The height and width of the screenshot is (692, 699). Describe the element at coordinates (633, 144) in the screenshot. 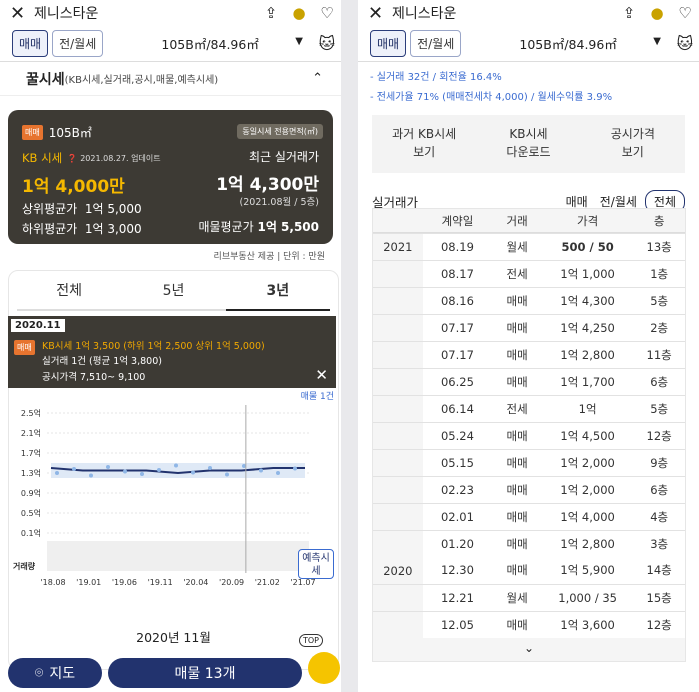

I see `public-price-button: 공시가격보기` at that location.